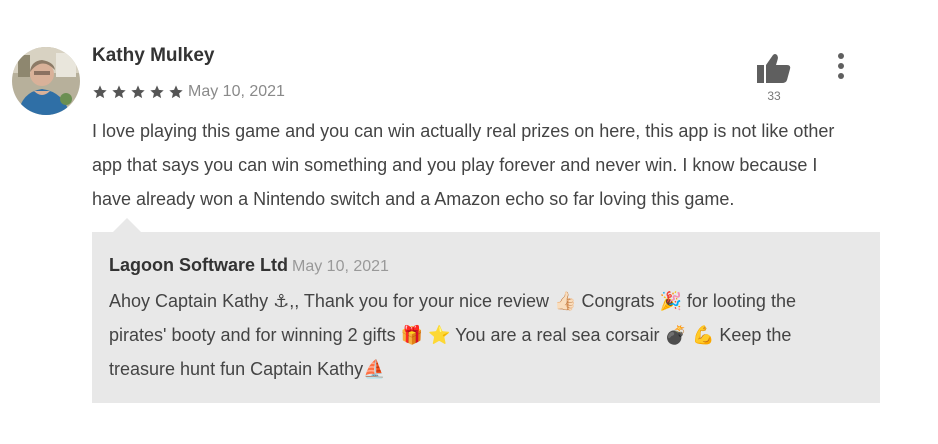  I want to click on avatar, so click(46, 81).